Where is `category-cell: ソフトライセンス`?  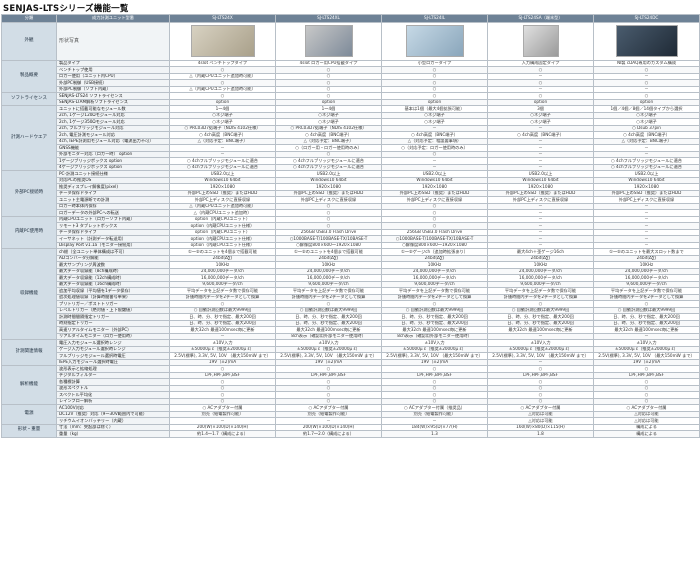
category-cell: ソフトライセンス is located at coordinates (29, 99).